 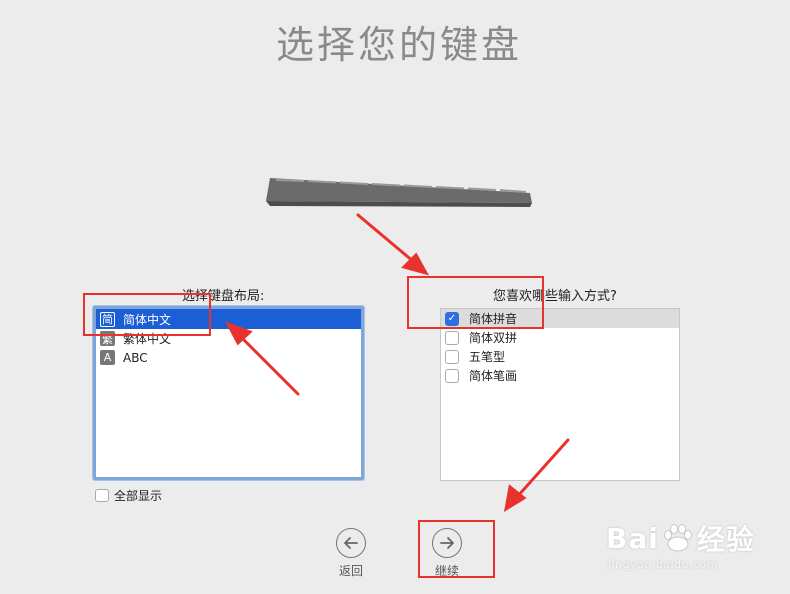 I want to click on keyboard-layout-list: 简 简体中文 繁 繁体中文 A ABC, so click(x=228, y=393).